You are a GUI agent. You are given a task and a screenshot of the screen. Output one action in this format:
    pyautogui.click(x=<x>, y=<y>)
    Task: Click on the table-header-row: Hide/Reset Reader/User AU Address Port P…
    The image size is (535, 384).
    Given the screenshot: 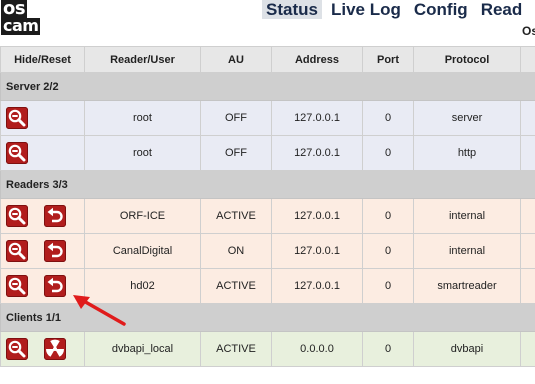 What is the action you would take?
    pyautogui.click(x=267, y=59)
    